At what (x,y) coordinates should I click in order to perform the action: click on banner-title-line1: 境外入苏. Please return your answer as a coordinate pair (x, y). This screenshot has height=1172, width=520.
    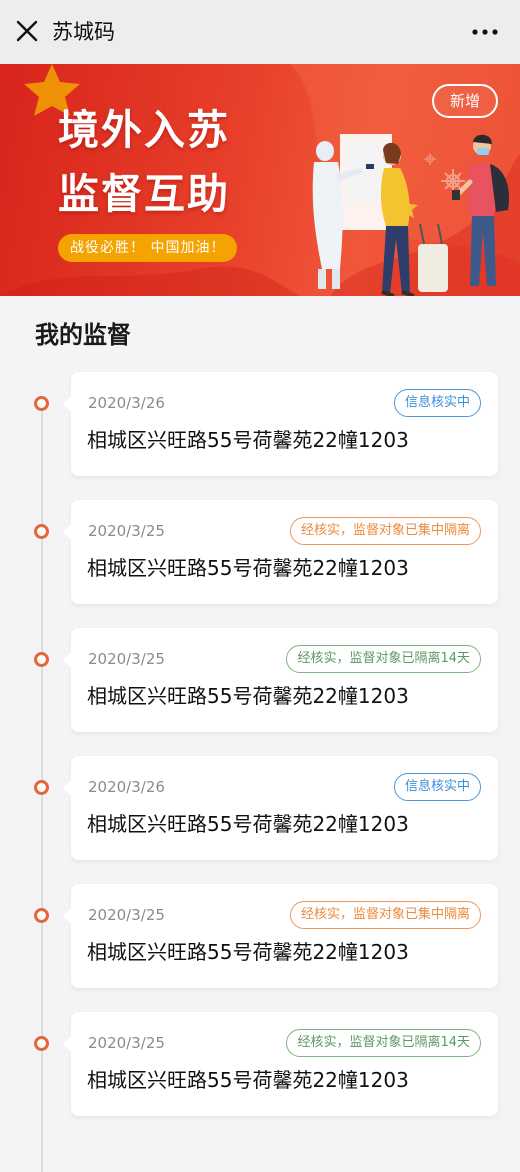
    Looking at the image, I should click on (144, 130).